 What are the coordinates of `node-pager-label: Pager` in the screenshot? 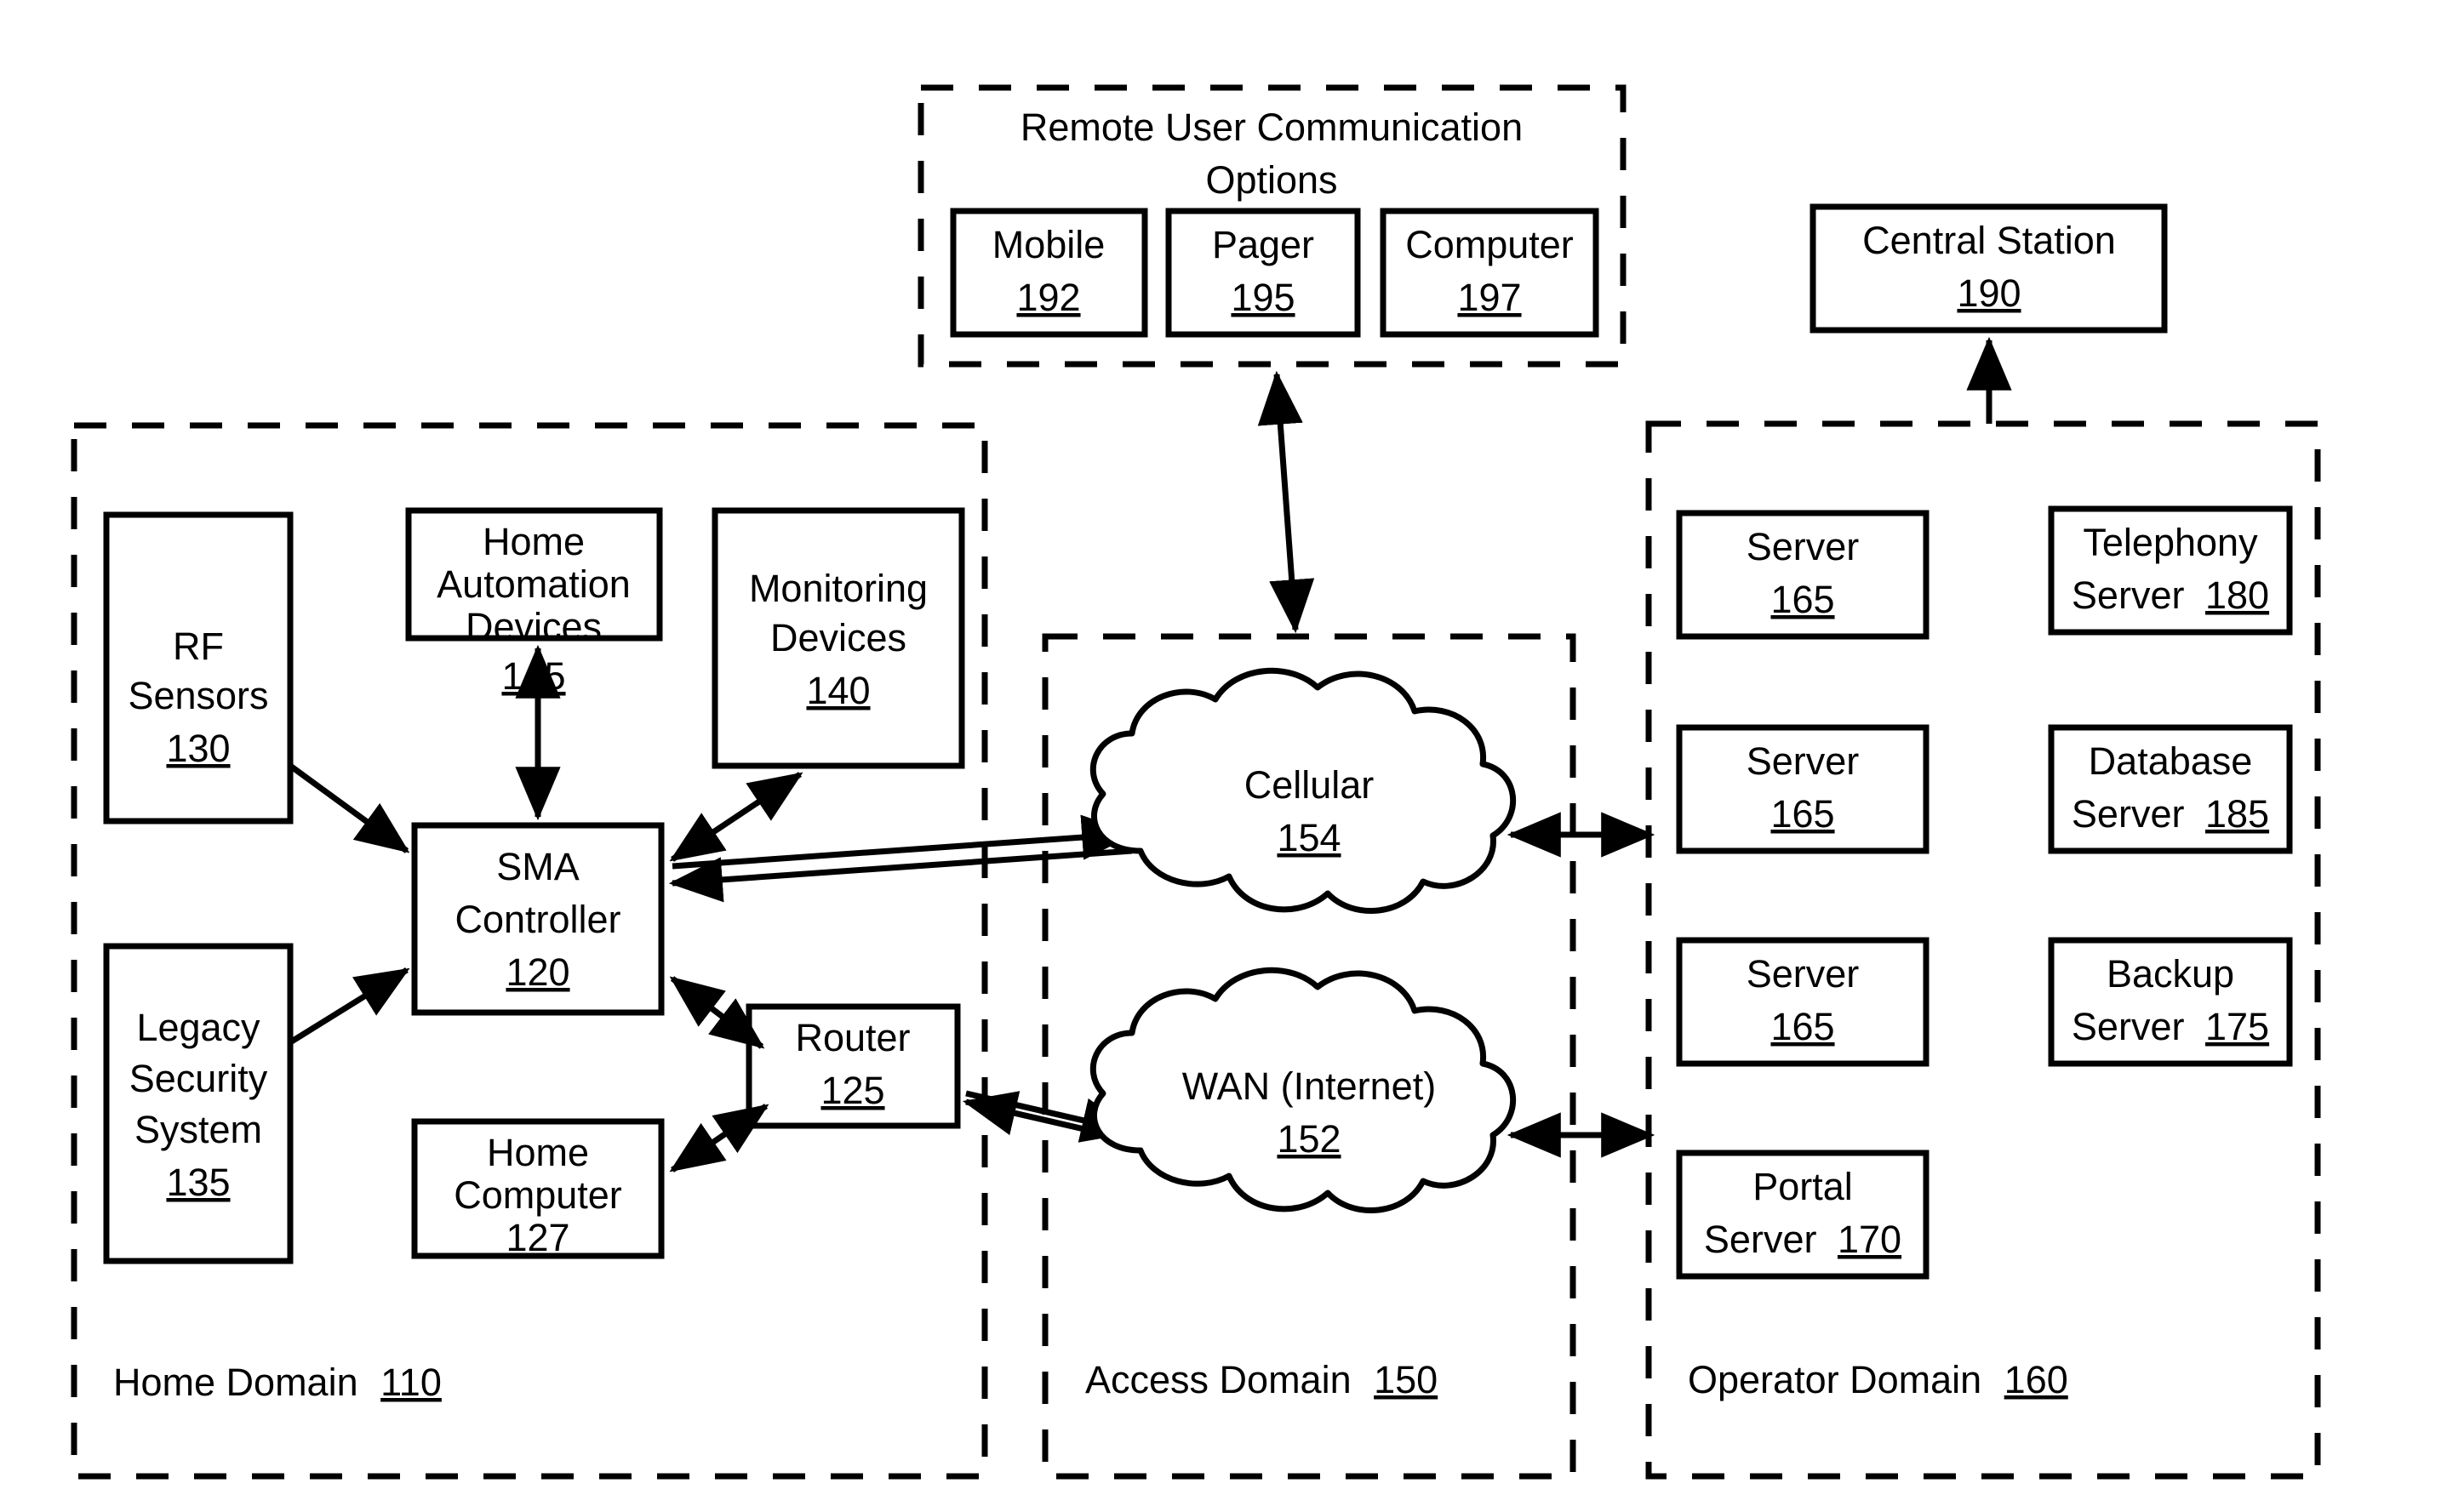 It's located at (1263, 244).